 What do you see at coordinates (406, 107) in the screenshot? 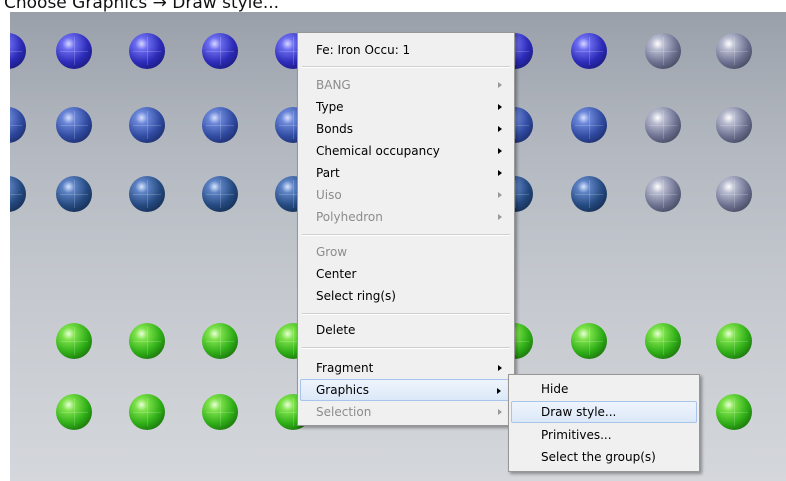
I see `menu-item-type: Type` at bounding box center [406, 107].